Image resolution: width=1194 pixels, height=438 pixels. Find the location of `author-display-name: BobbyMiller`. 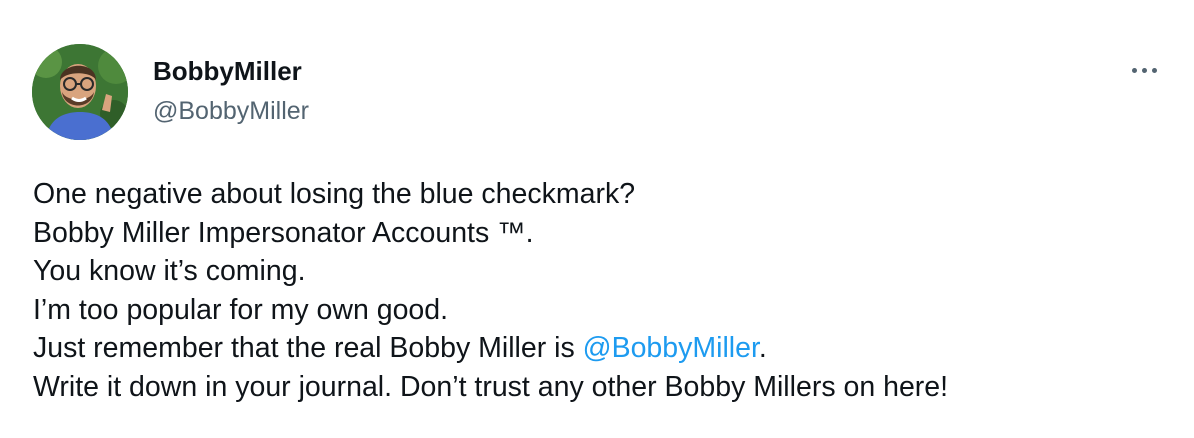

author-display-name: BobbyMiller is located at coordinates (227, 71).